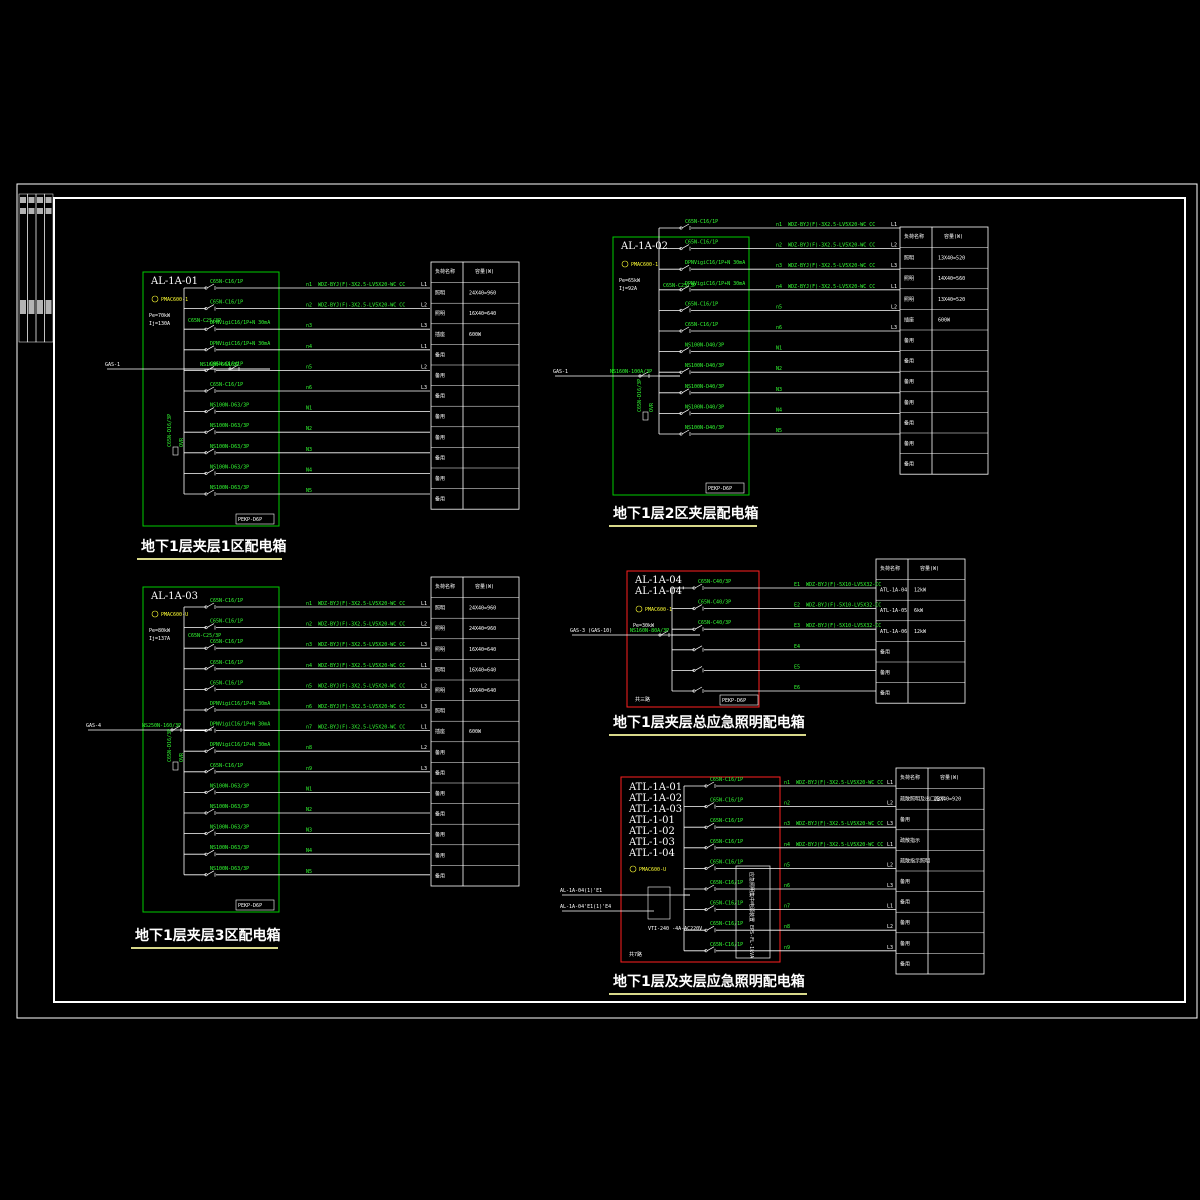  Describe the element at coordinates (685, 513) in the screenshot. I see `panel-title: 地下1层2区夹层配电箱` at that location.